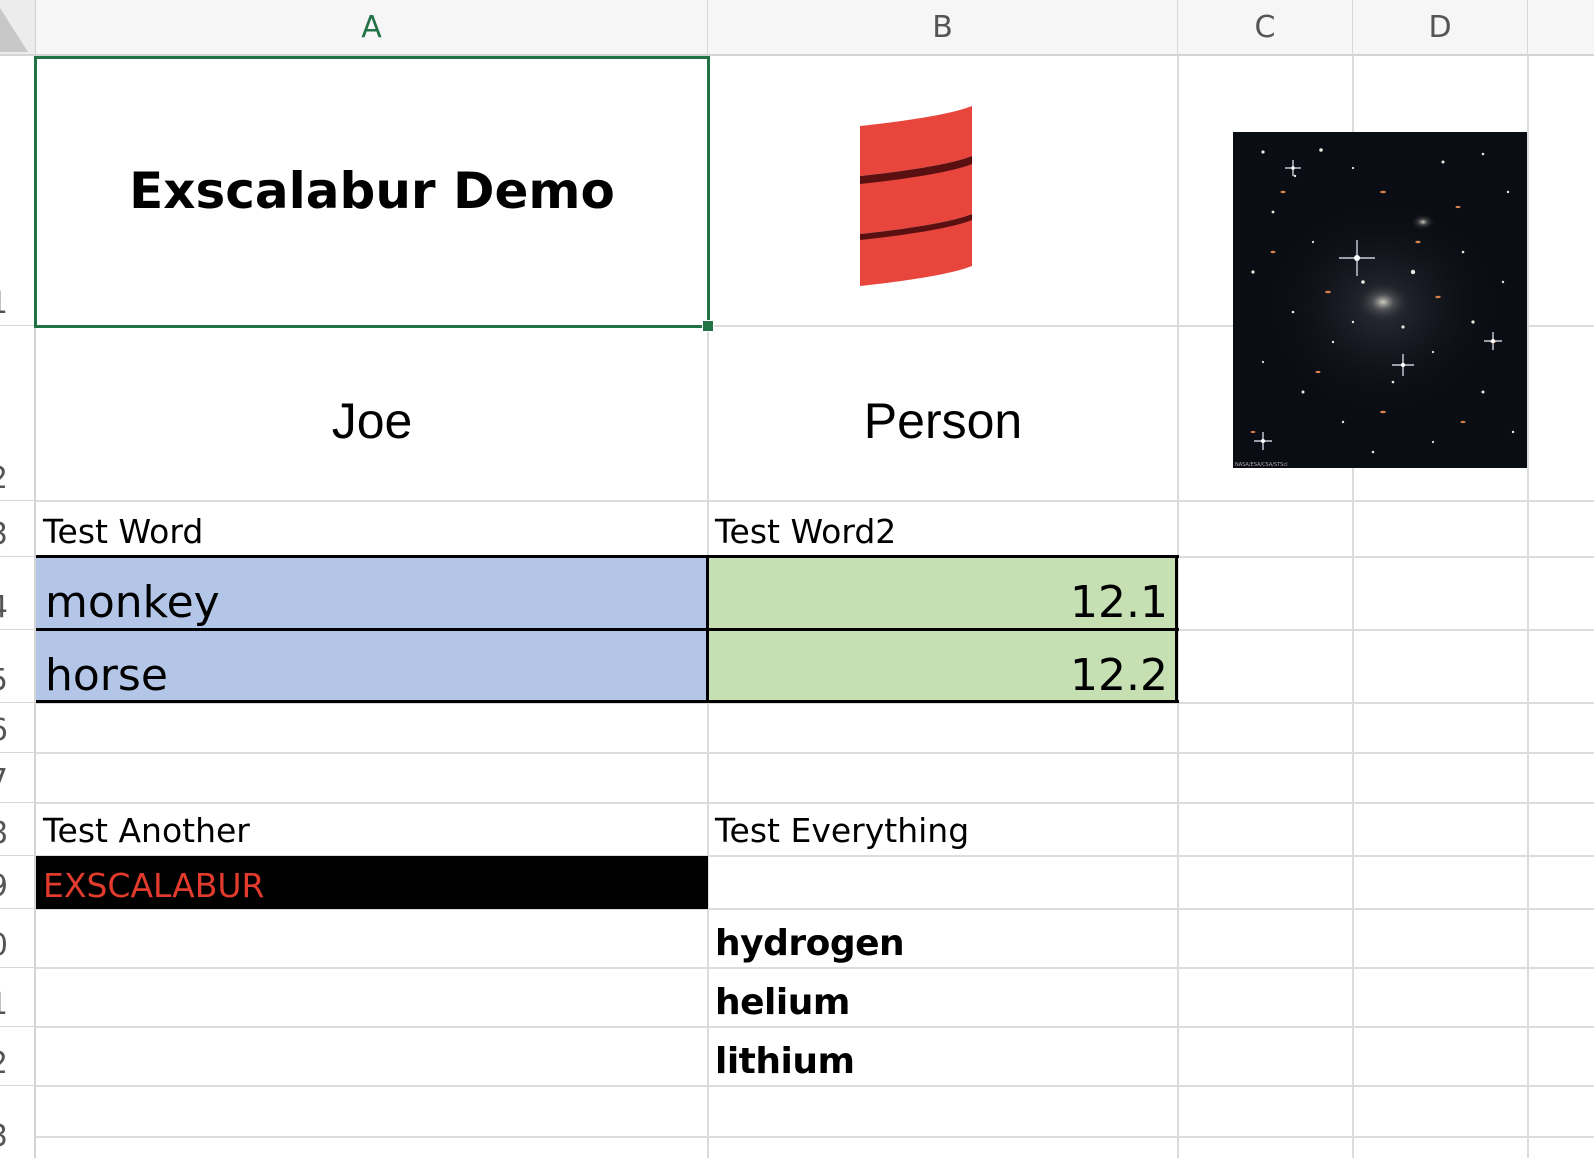  Describe the element at coordinates (607, 629) in the screenshot. I see `table-border-mid` at that location.